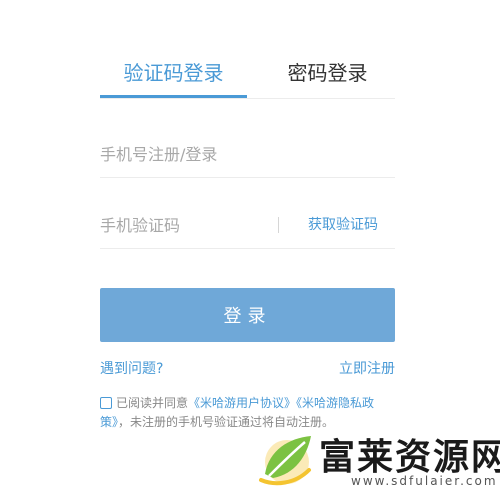 The width and height of the screenshot is (500, 494). Describe the element at coordinates (242, 403) in the screenshot. I see `user-agreement-link: 《米哈游用户协议》` at that location.